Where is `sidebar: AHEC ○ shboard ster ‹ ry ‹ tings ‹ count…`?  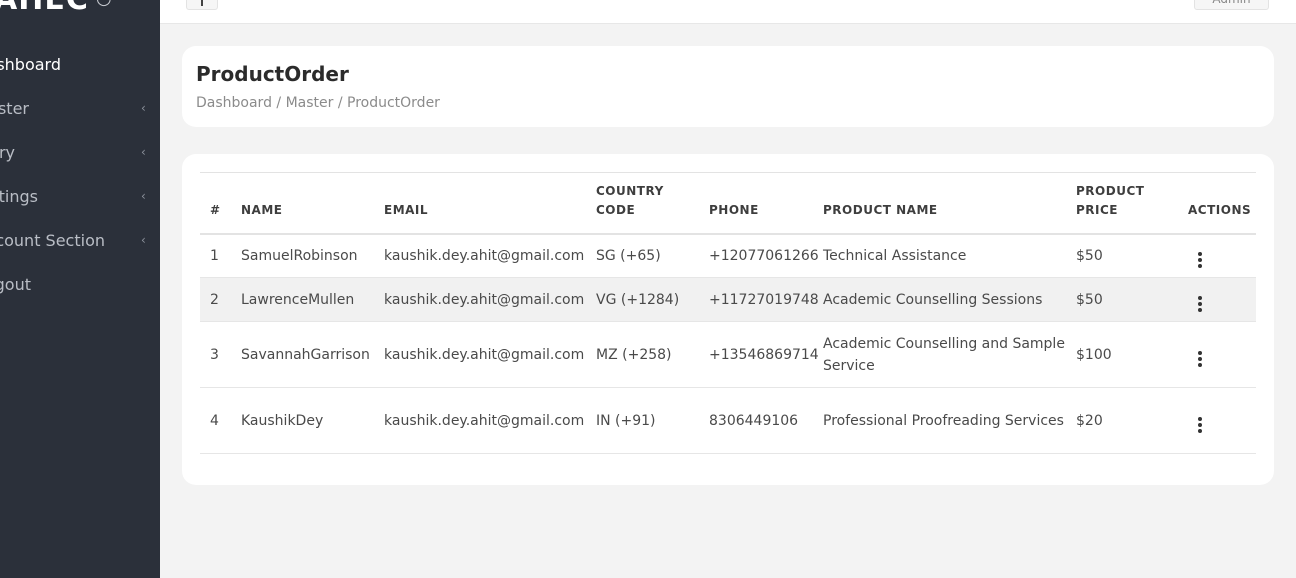
sidebar: AHEC ○ shboard ster ‹ ry ‹ tings ‹ count… is located at coordinates (80, 289).